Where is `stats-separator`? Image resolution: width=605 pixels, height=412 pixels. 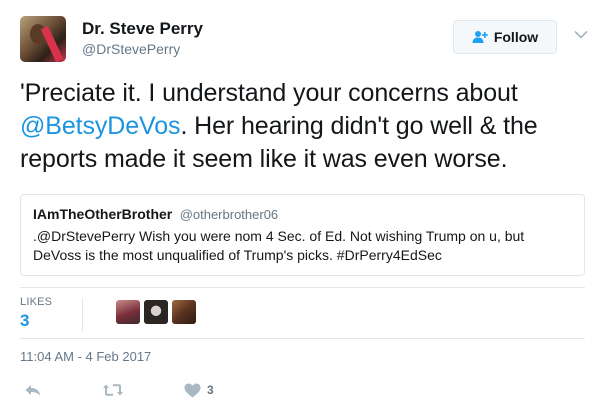 stats-separator is located at coordinates (82, 315).